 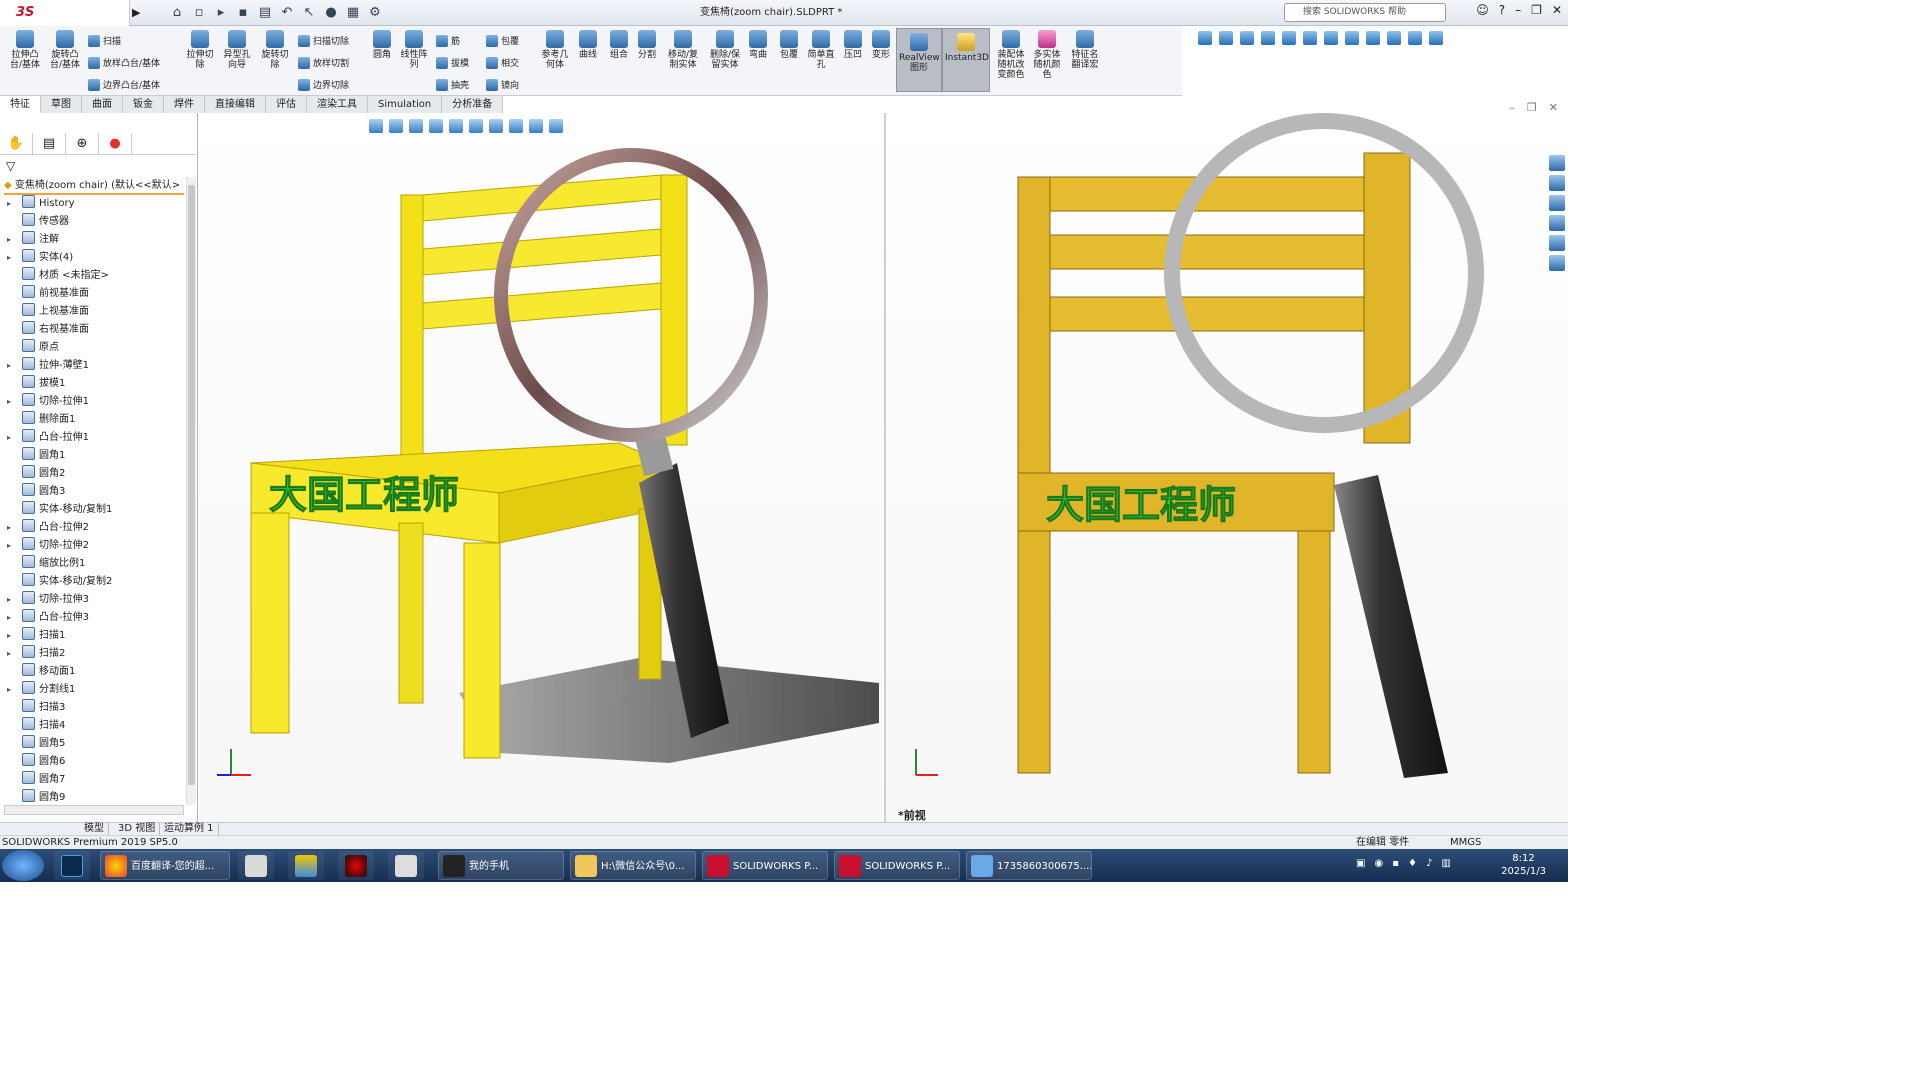 What do you see at coordinates (92, 438) in the screenshot?
I see `tree-item: ▸ 凸台-拉伸1` at bounding box center [92, 438].